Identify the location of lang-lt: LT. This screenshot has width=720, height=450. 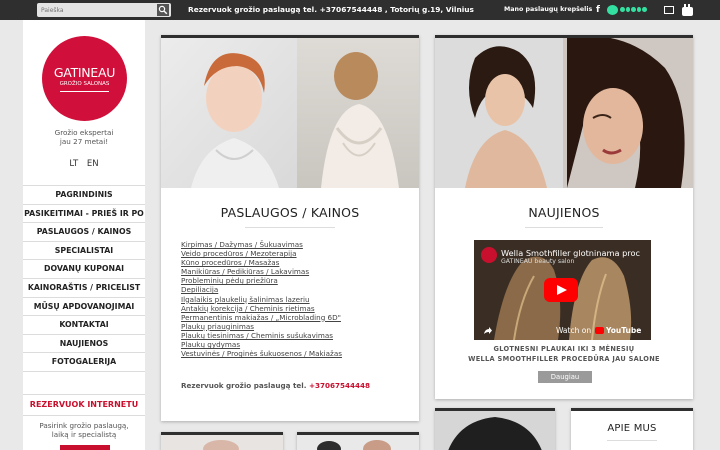
(73, 164).